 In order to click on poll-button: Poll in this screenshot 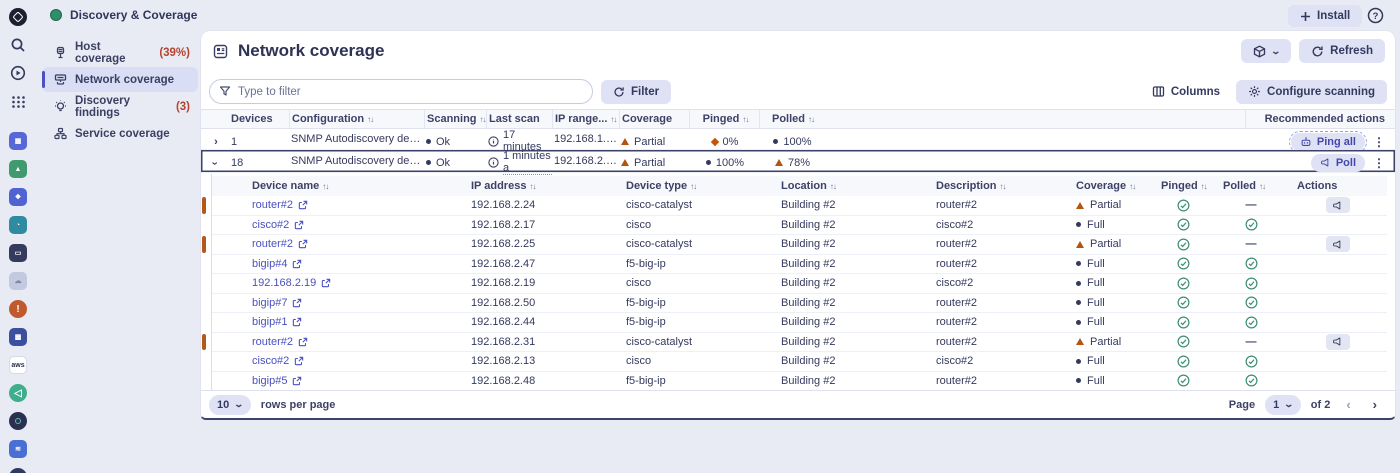, I will do `click(1337, 162)`.